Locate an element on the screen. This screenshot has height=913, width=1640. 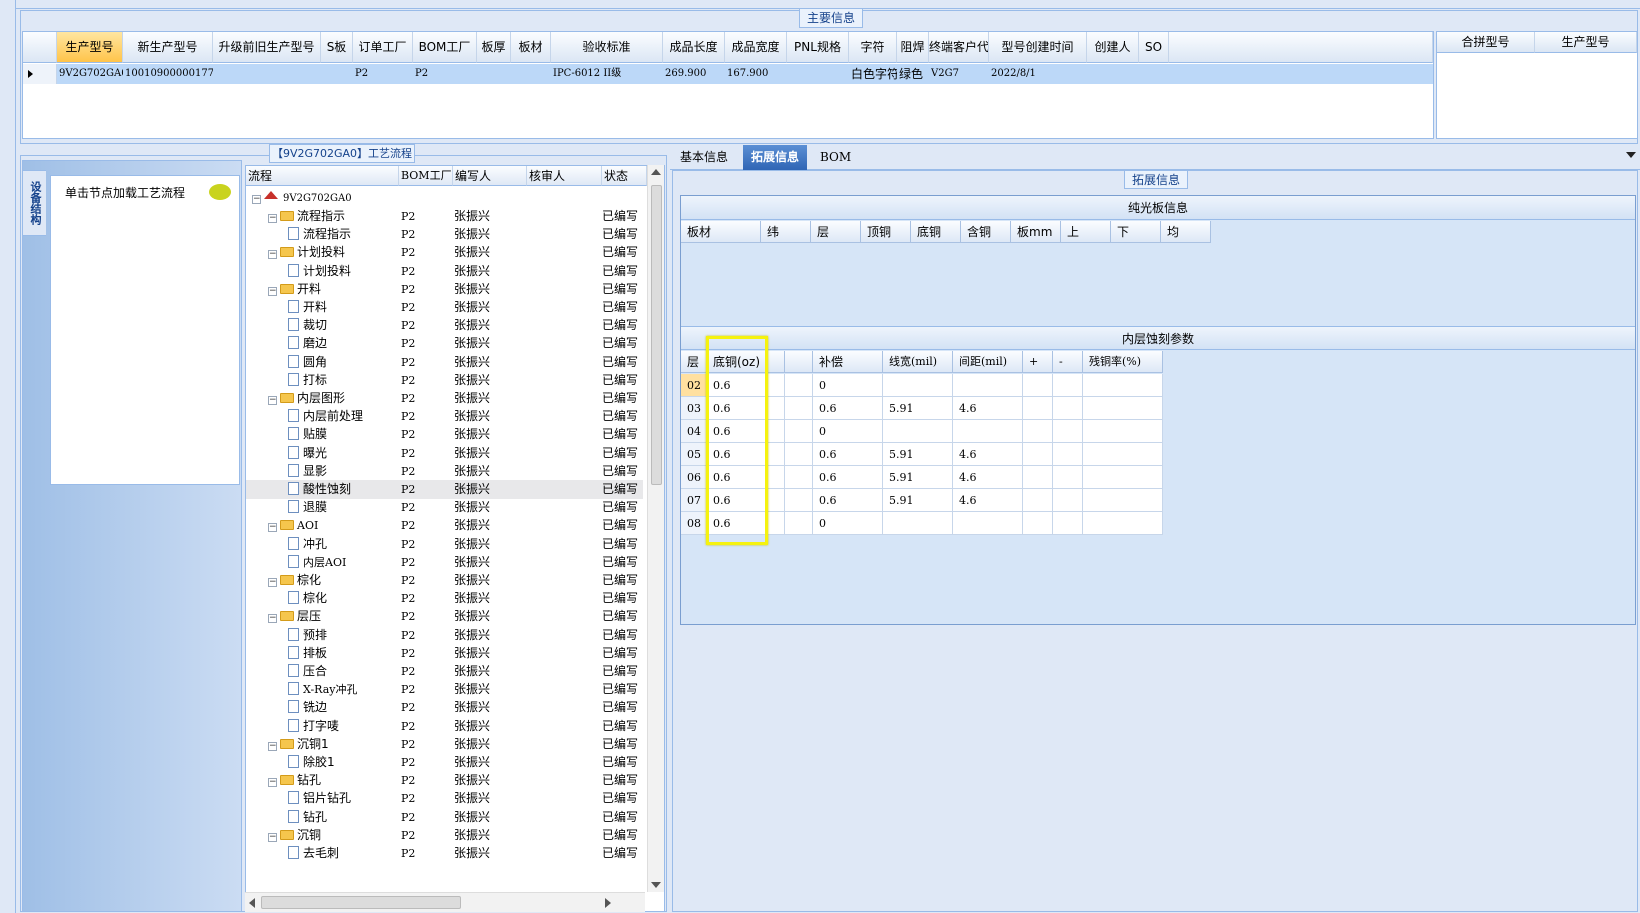
tree-row: − 钻孔 P2 张振兴 已编写 is located at coordinates (444, 780).